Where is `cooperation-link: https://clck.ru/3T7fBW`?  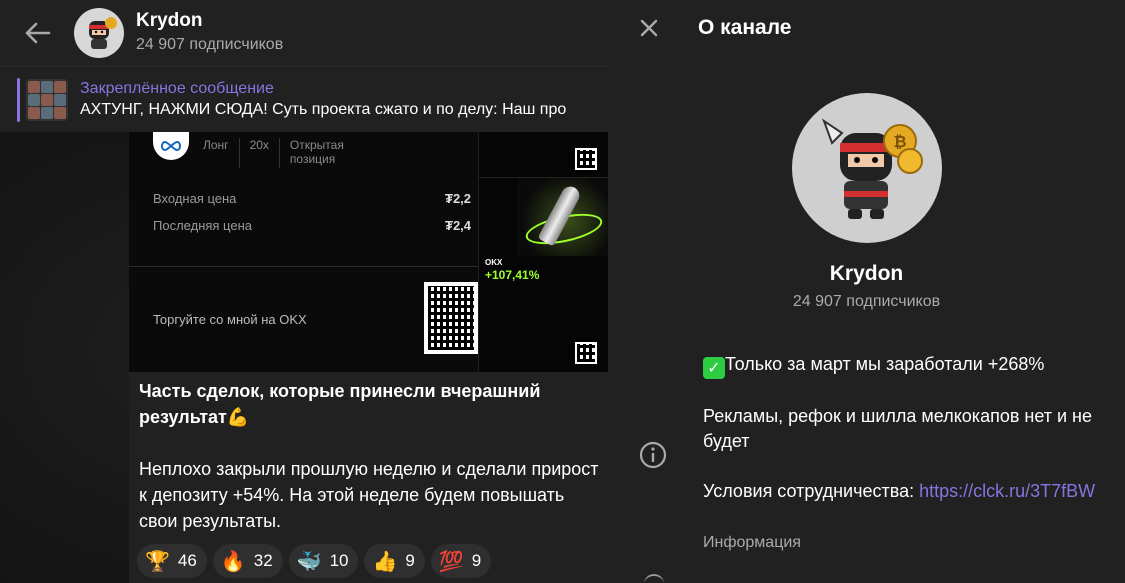 cooperation-link: https://clck.ru/3T7fBW is located at coordinates (1007, 491).